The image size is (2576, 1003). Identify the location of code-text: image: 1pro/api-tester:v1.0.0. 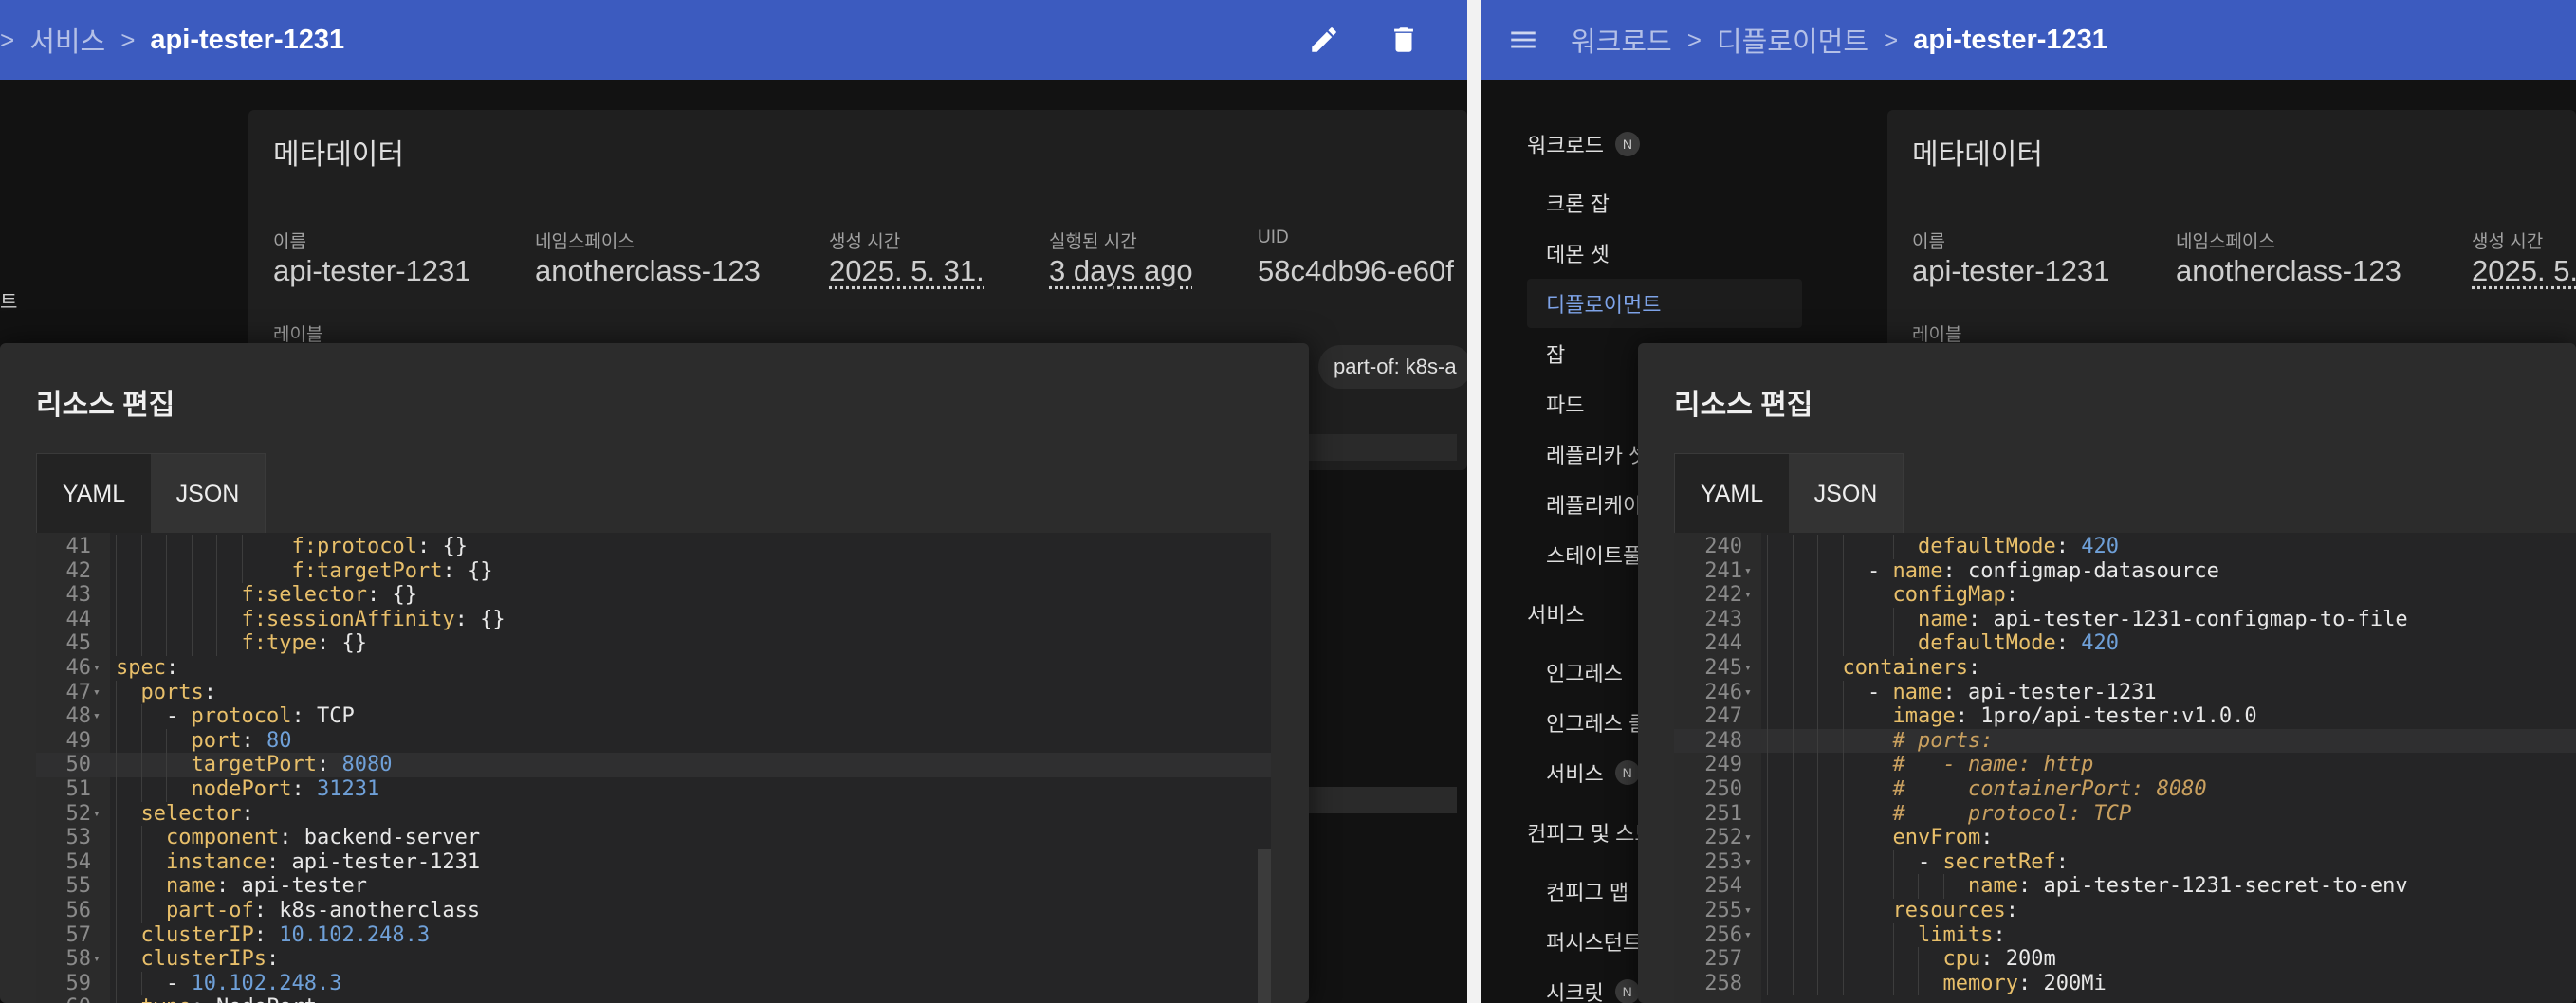
(2074, 716).